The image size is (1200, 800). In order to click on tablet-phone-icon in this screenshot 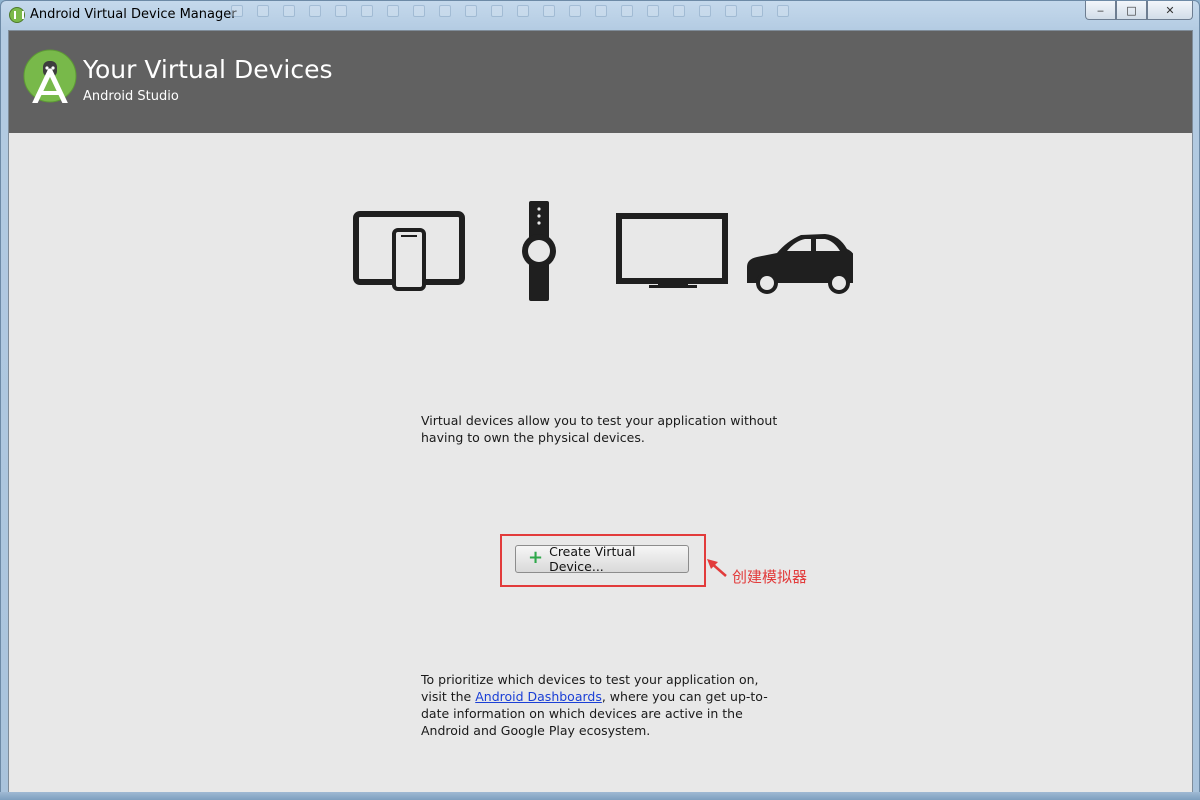, I will do `click(409, 251)`.